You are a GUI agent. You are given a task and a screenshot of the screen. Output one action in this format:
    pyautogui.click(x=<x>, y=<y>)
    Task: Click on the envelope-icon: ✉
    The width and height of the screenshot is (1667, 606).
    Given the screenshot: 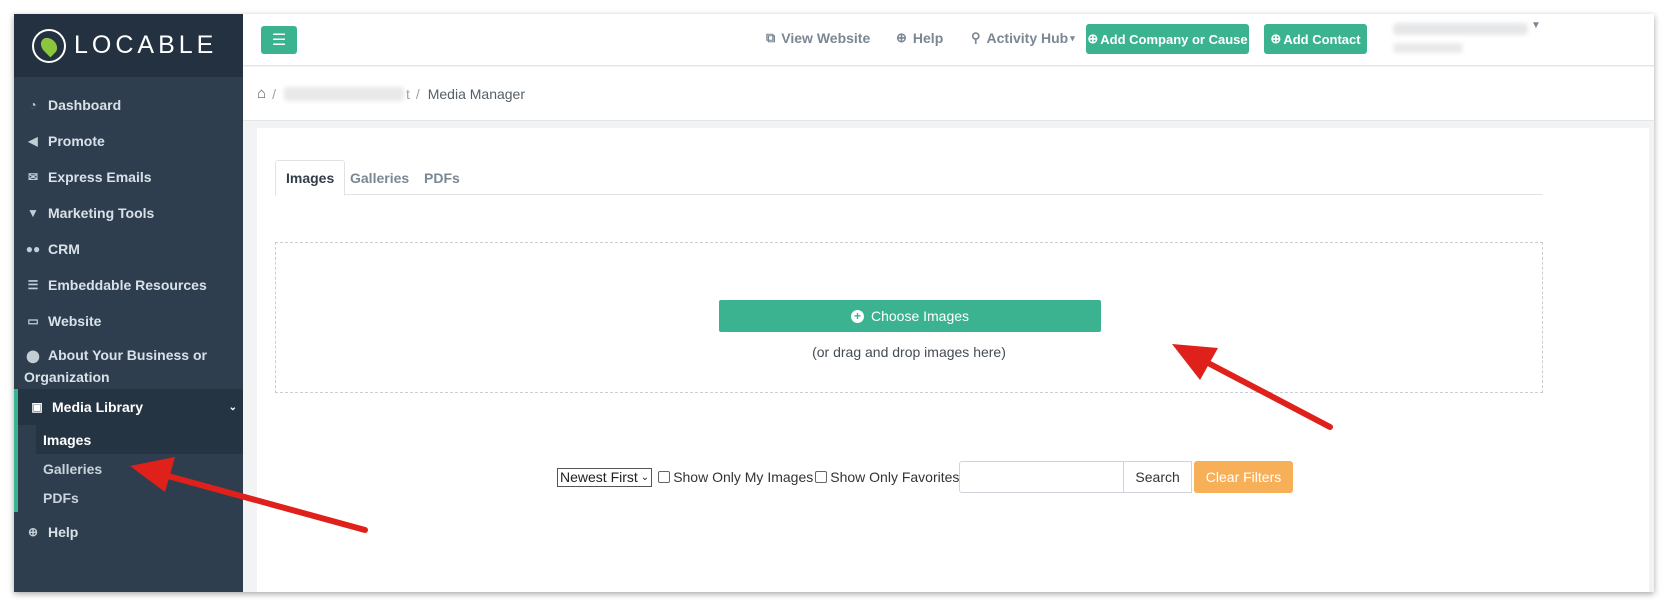 What is the action you would take?
    pyautogui.click(x=33, y=177)
    